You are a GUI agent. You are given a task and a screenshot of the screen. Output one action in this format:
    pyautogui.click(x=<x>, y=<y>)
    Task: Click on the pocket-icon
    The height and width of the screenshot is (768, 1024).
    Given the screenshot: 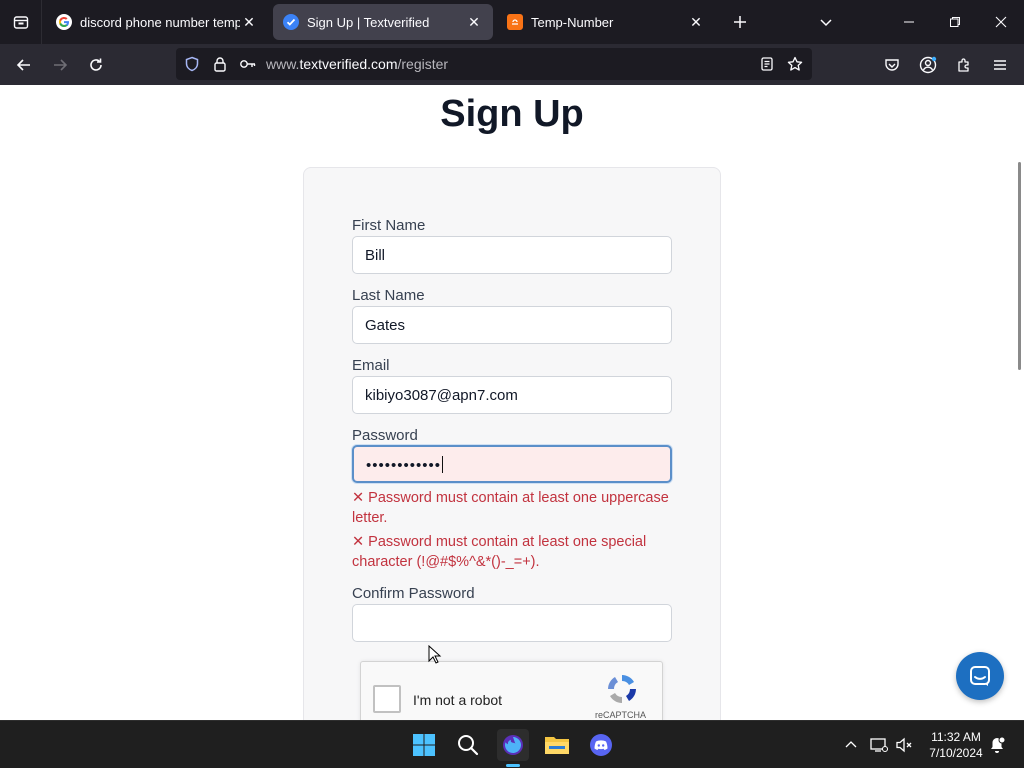 What is the action you would take?
    pyautogui.click(x=892, y=65)
    